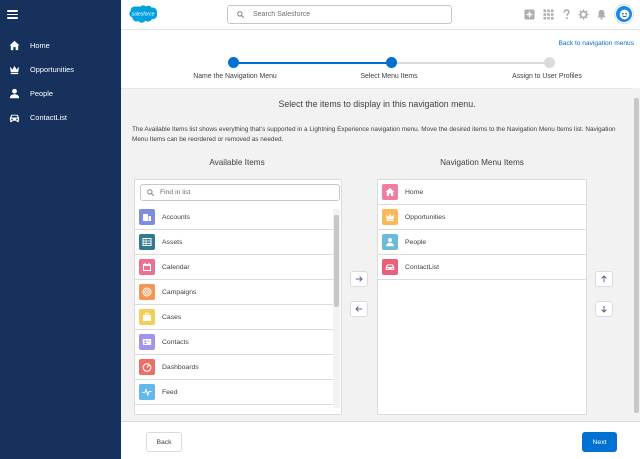 Image resolution: width=640 pixels, height=459 pixels. Describe the element at coordinates (234, 217) in the screenshot. I see `available-item-accounts: Accounts` at that location.